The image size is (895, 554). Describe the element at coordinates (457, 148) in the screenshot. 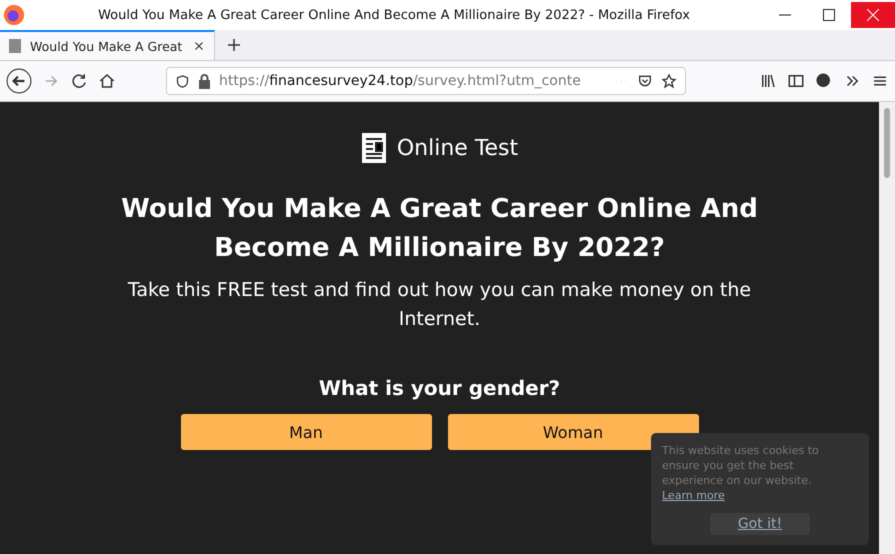

I see `brand-title: Online Test` at that location.